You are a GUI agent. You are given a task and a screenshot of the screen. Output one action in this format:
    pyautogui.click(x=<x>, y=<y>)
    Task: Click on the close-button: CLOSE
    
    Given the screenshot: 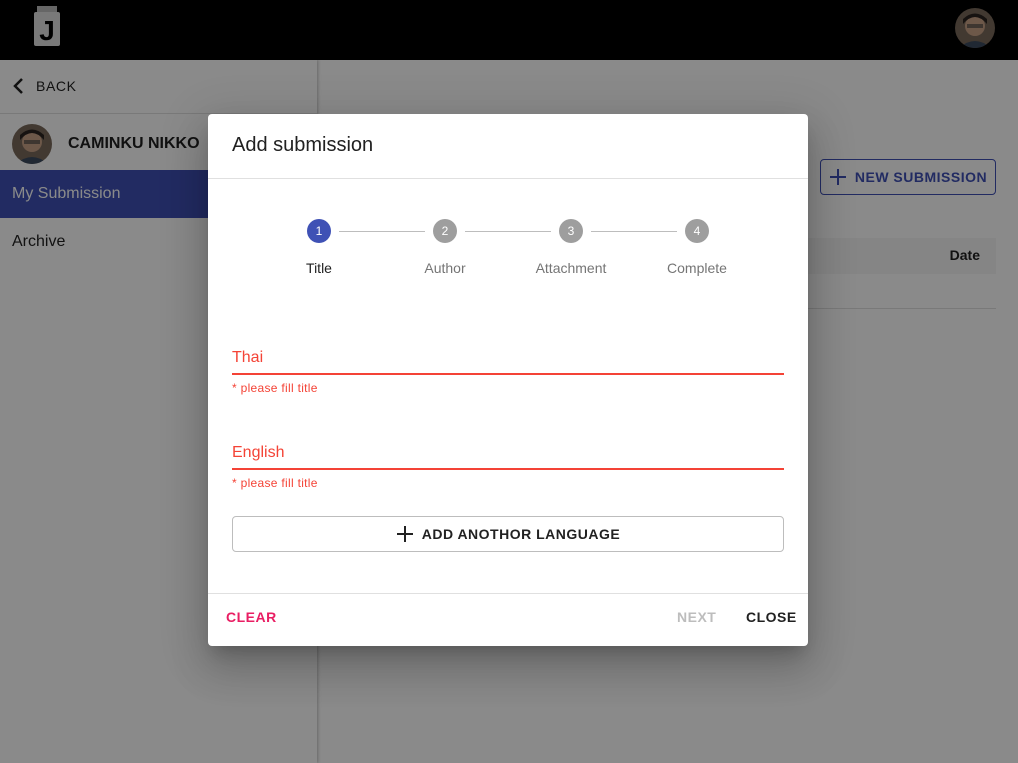 What is the action you would take?
    pyautogui.click(x=771, y=617)
    